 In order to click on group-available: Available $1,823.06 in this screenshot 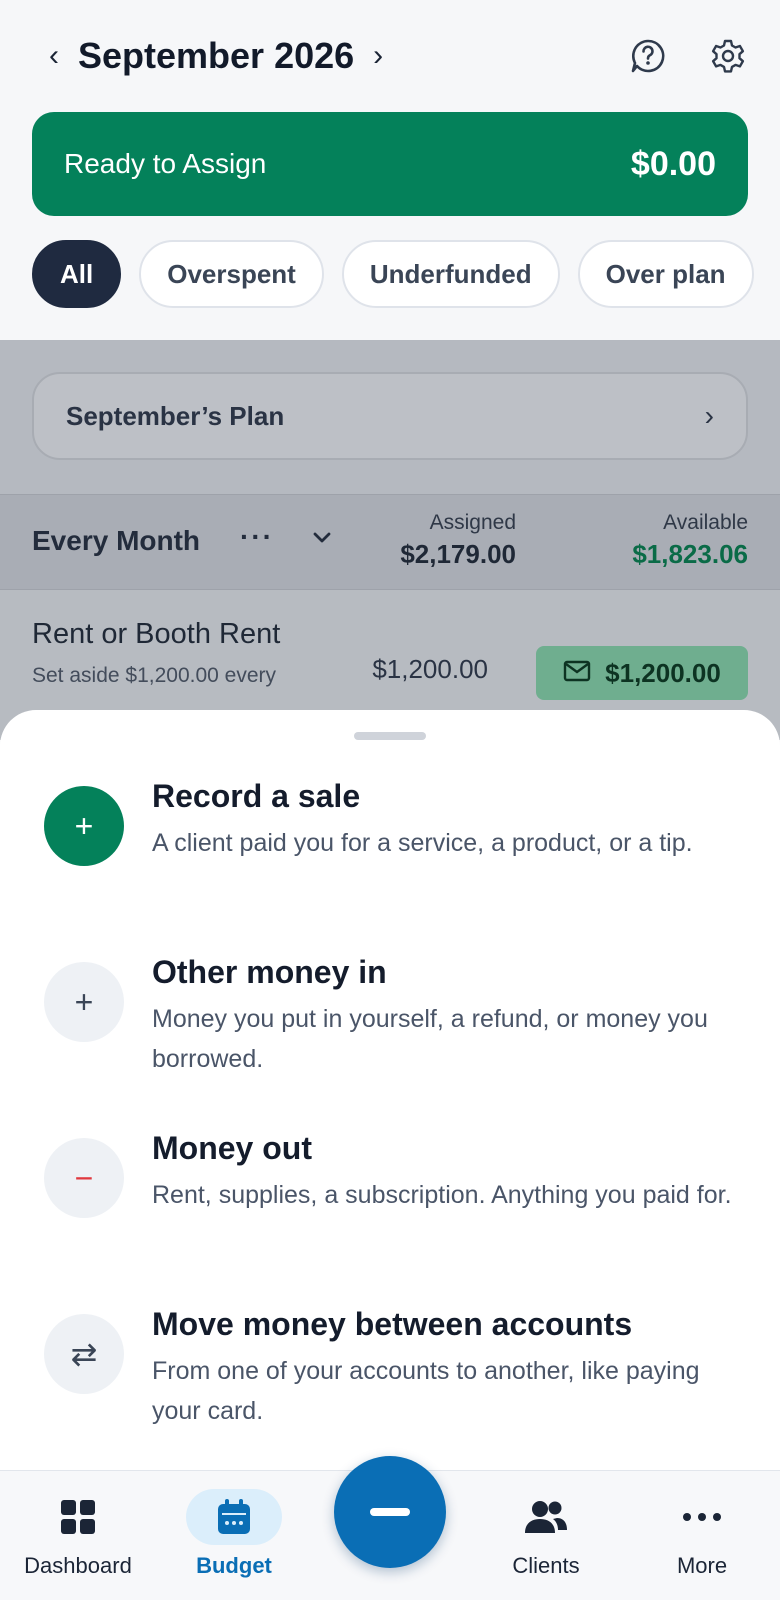, I will do `click(690, 540)`.